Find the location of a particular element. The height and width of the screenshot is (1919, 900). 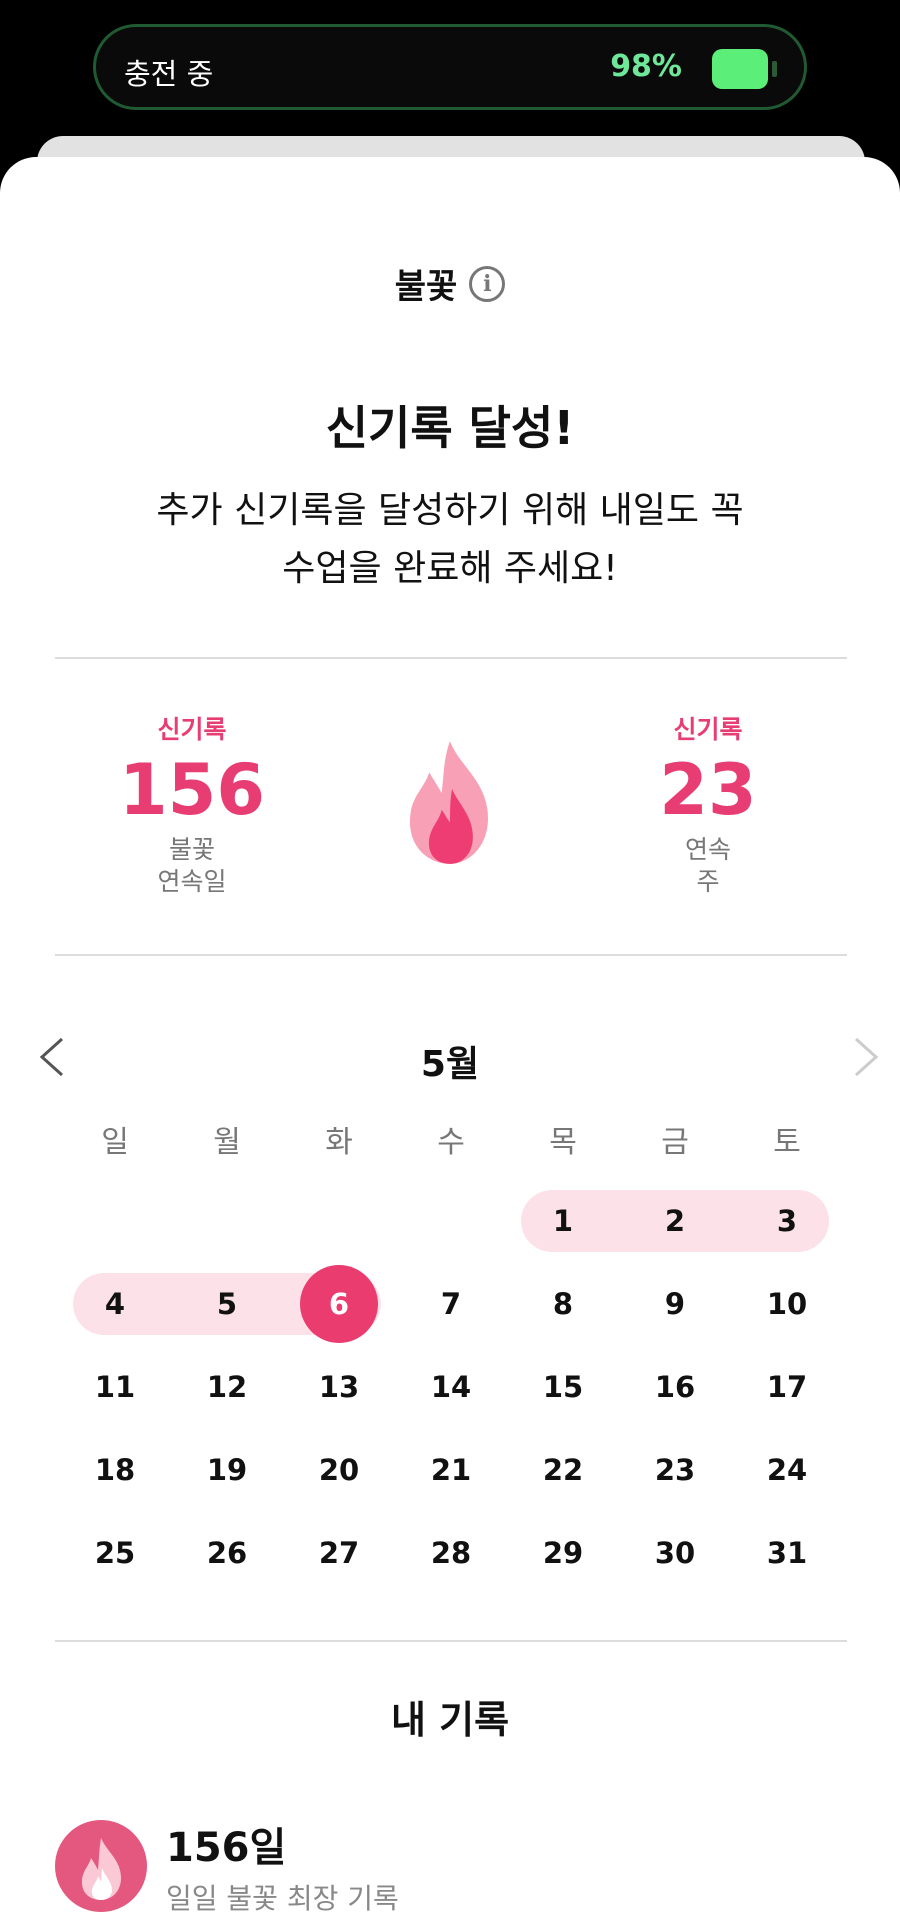

record-label: 일일 불꽃 최장 기록 is located at coordinates (282, 1898).